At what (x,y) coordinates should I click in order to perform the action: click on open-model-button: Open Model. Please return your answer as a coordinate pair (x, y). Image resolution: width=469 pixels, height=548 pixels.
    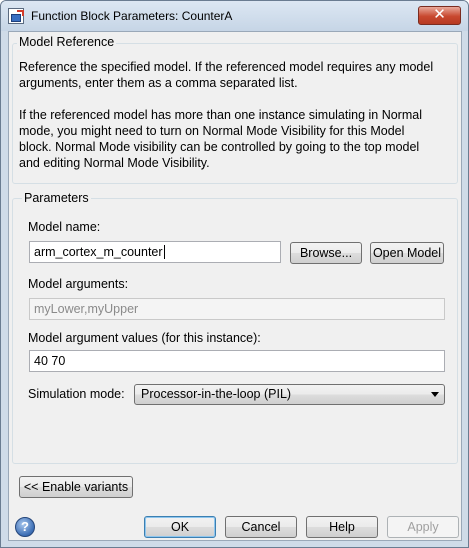
    Looking at the image, I should click on (407, 253).